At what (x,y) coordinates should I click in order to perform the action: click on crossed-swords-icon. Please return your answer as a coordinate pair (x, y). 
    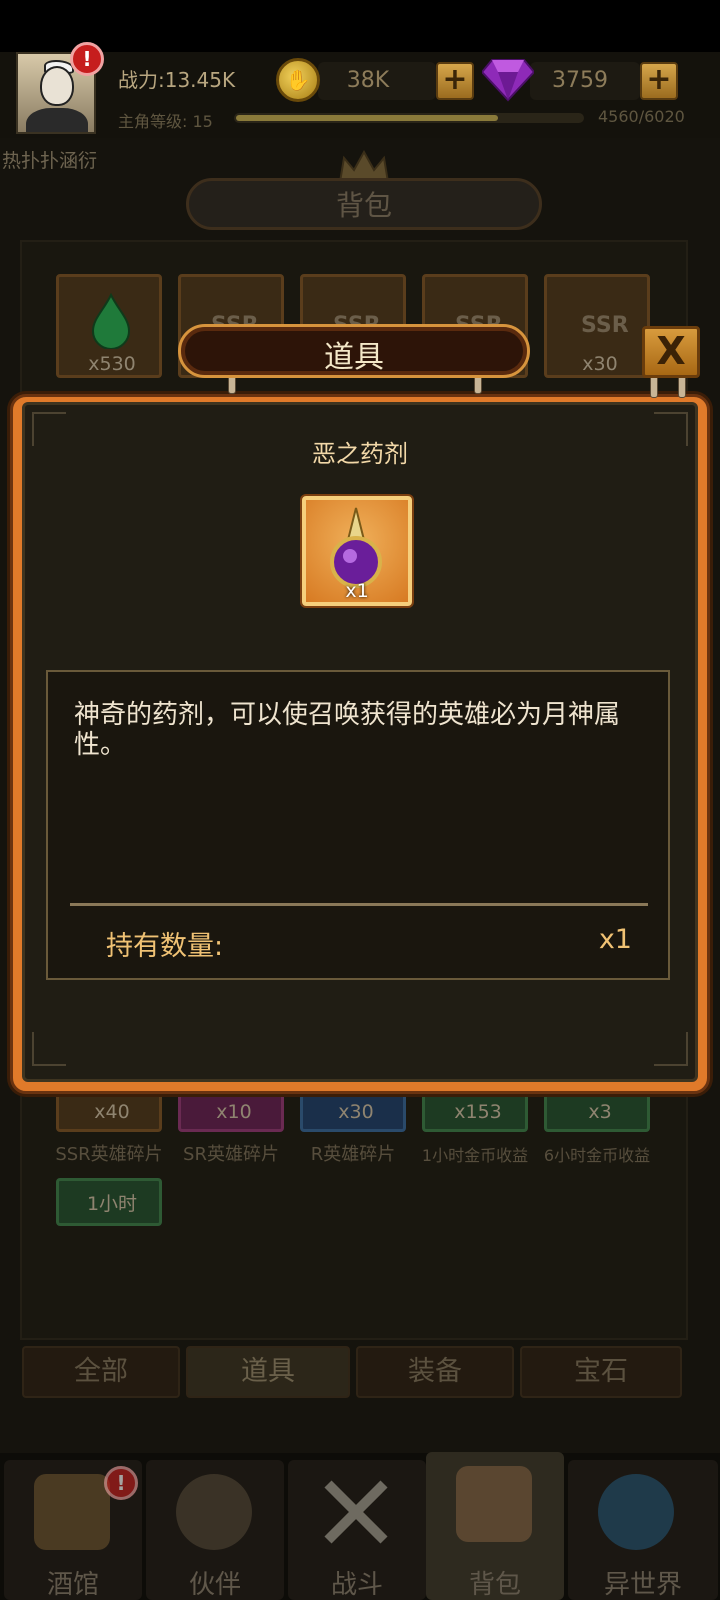
    Looking at the image, I should click on (356, 1512).